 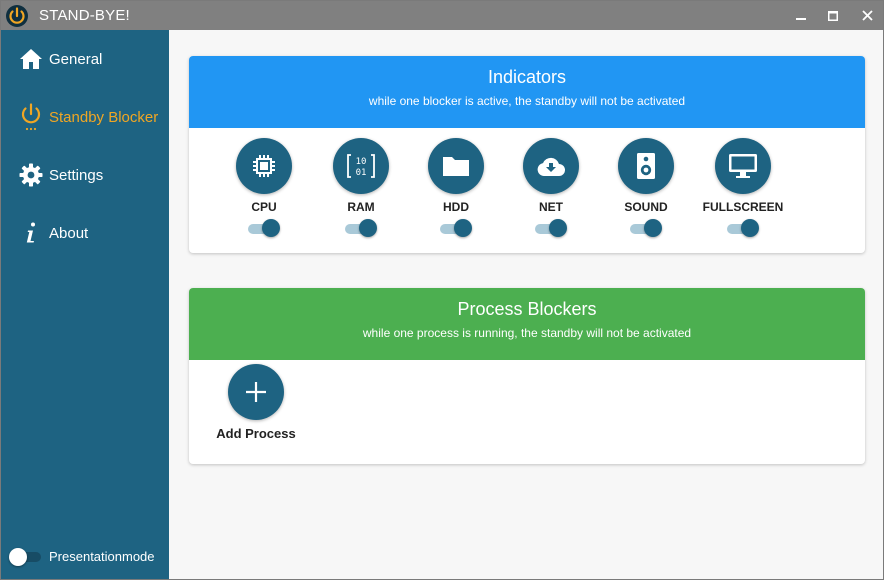 What do you see at coordinates (31, 175) in the screenshot?
I see `gear-icon` at bounding box center [31, 175].